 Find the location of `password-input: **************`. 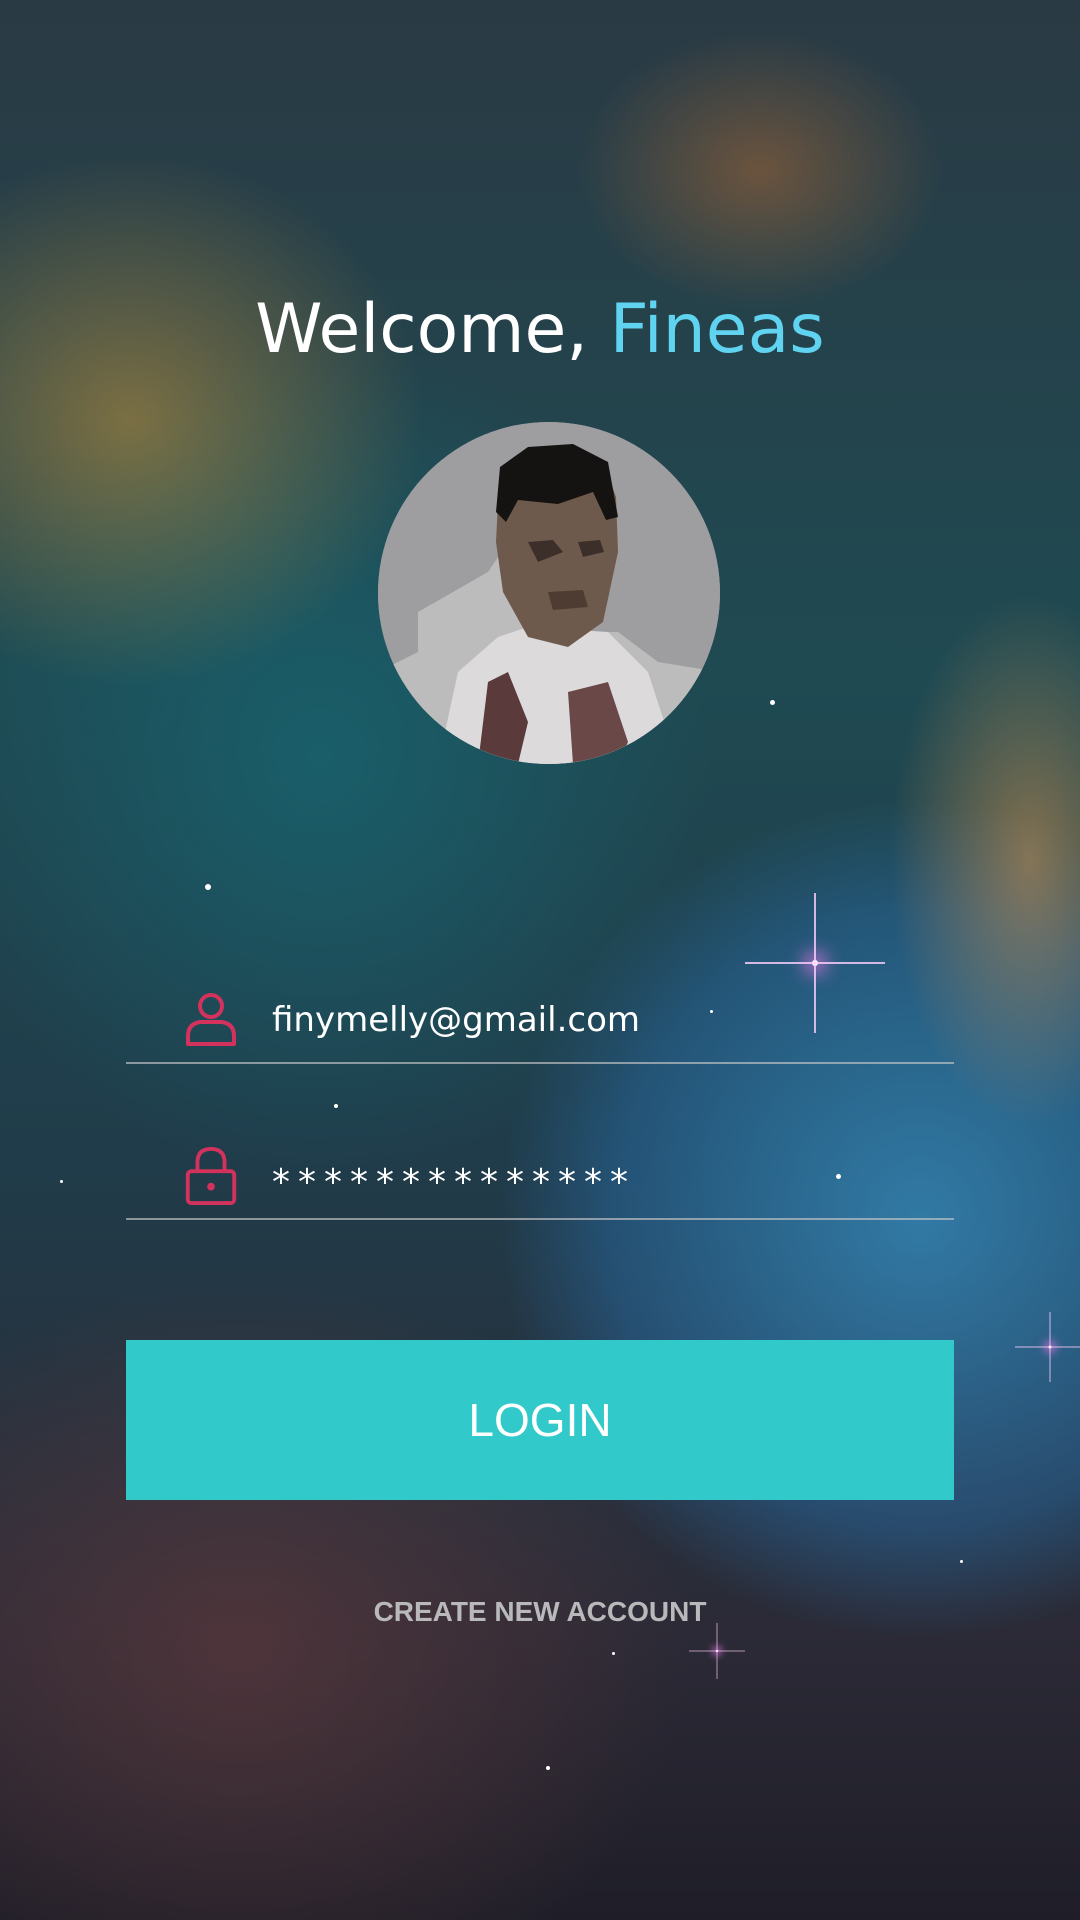

password-input: ************** is located at coordinates (454, 1182).